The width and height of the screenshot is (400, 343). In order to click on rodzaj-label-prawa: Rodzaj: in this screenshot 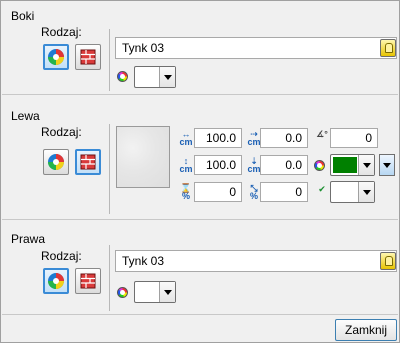, I will do `click(61, 256)`.